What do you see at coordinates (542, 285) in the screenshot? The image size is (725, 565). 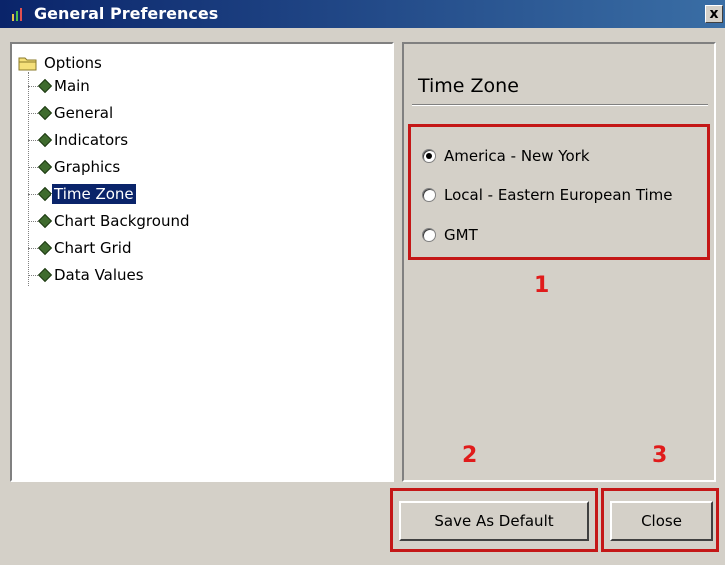 I see `annotation-marker-1: 1` at bounding box center [542, 285].